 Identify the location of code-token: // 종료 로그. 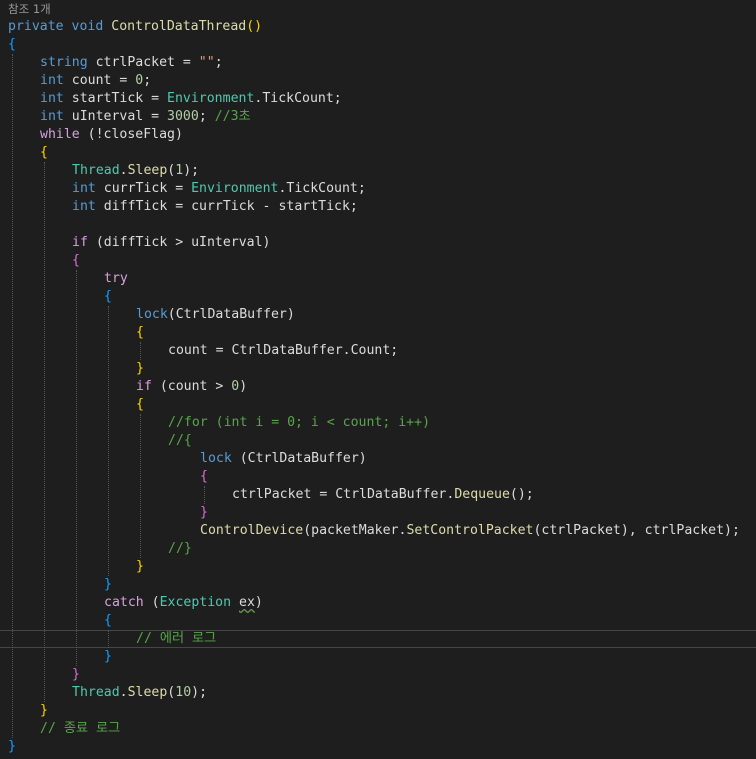
(80, 728).